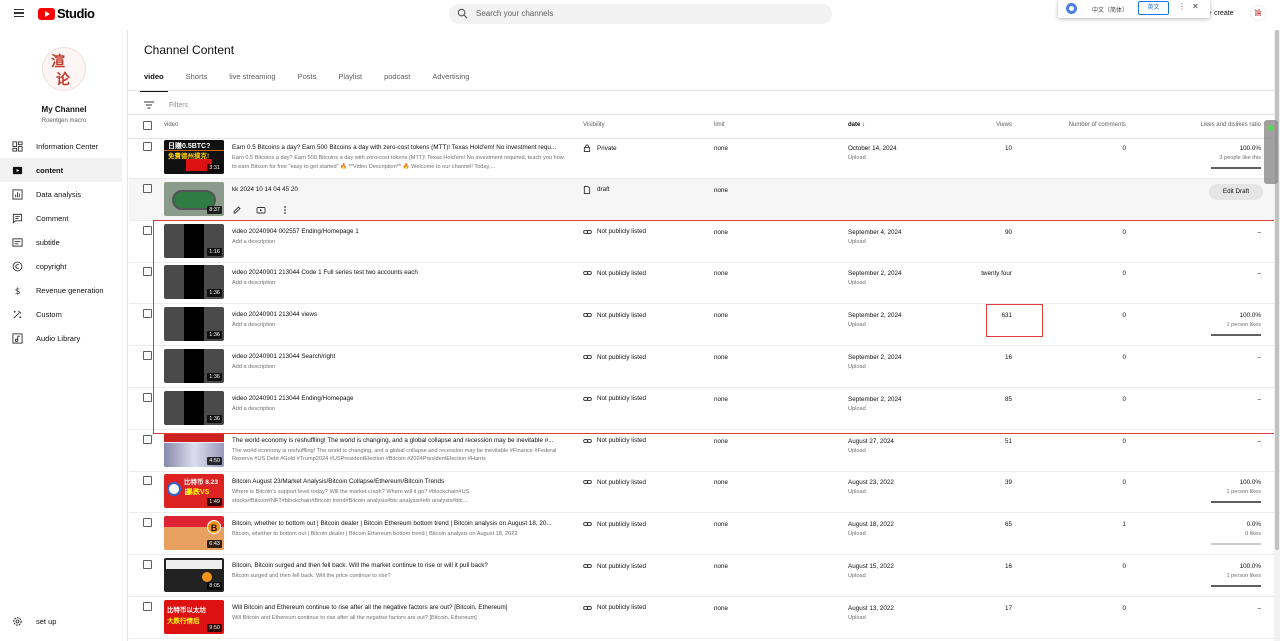  What do you see at coordinates (194, 575) in the screenshot?
I see `video-thumbnail: 8:05` at bounding box center [194, 575].